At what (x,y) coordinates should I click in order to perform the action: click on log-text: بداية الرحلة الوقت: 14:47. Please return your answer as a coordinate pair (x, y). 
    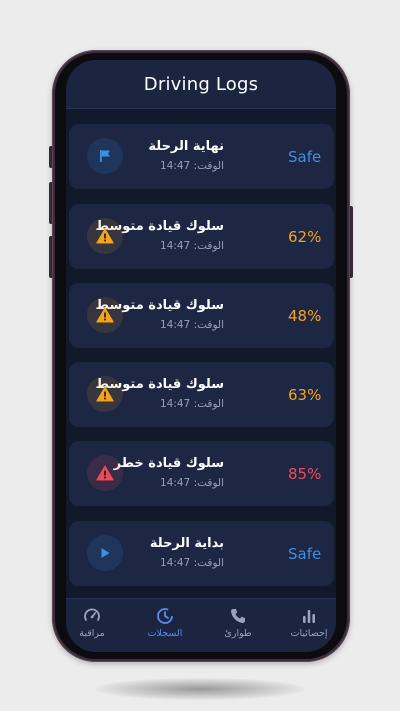
    Looking at the image, I should click on (187, 553).